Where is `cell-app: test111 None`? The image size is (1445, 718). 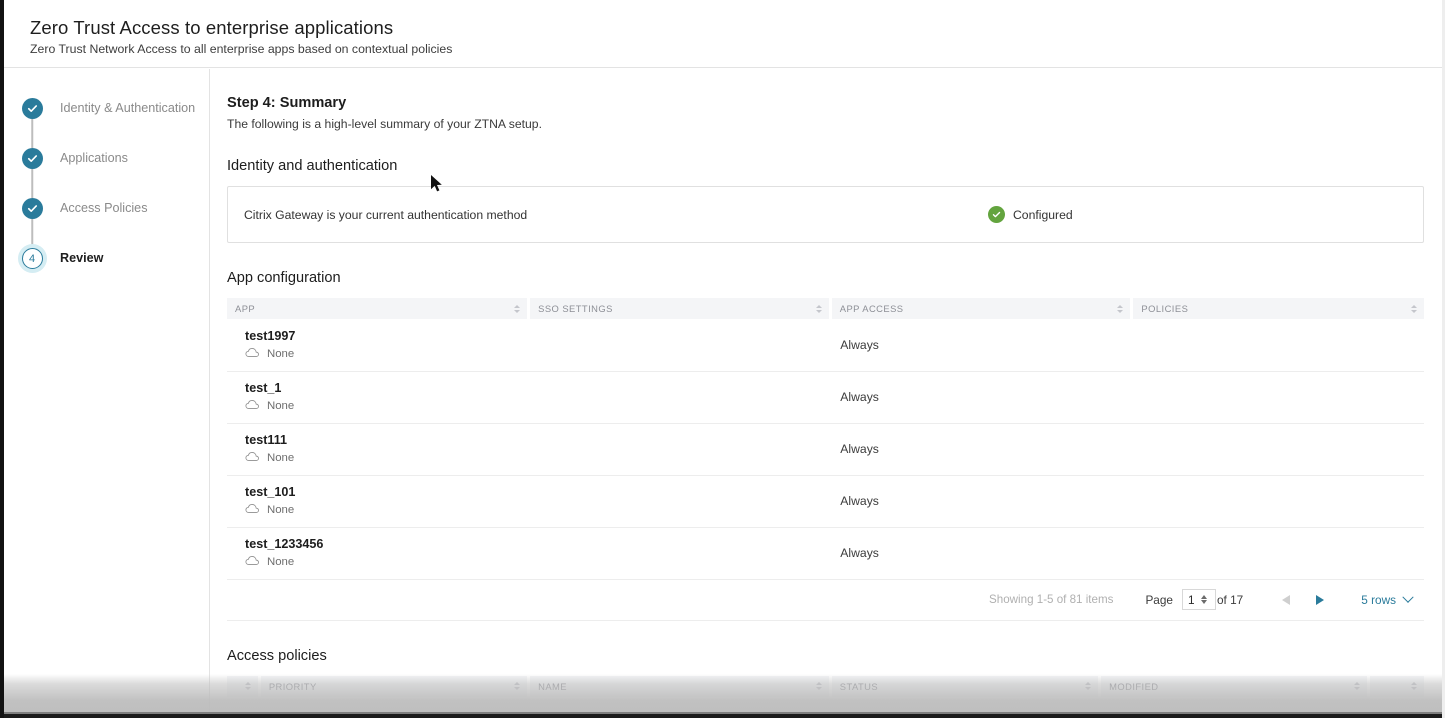
cell-app: test111 None is located at coordinates (378, 449).